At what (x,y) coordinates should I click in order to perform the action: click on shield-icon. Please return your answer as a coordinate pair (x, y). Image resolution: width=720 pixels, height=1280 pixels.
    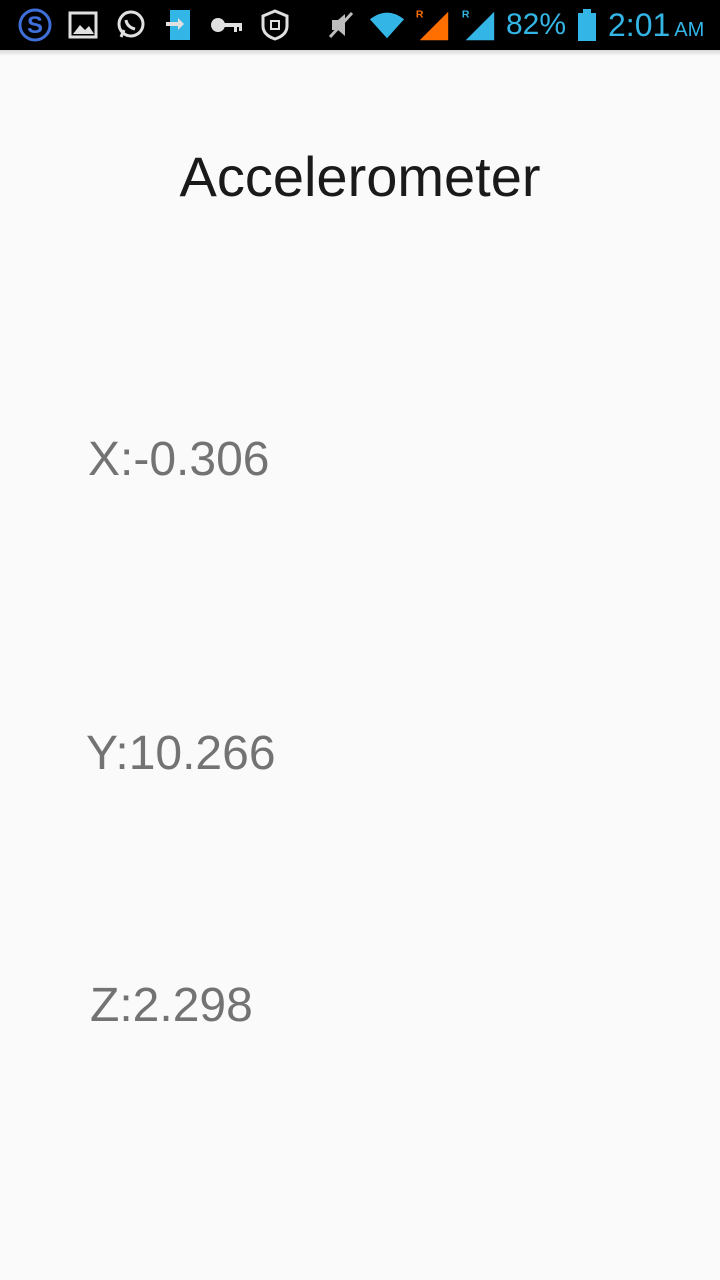
    Looking at the image, I should click on (275, 25).